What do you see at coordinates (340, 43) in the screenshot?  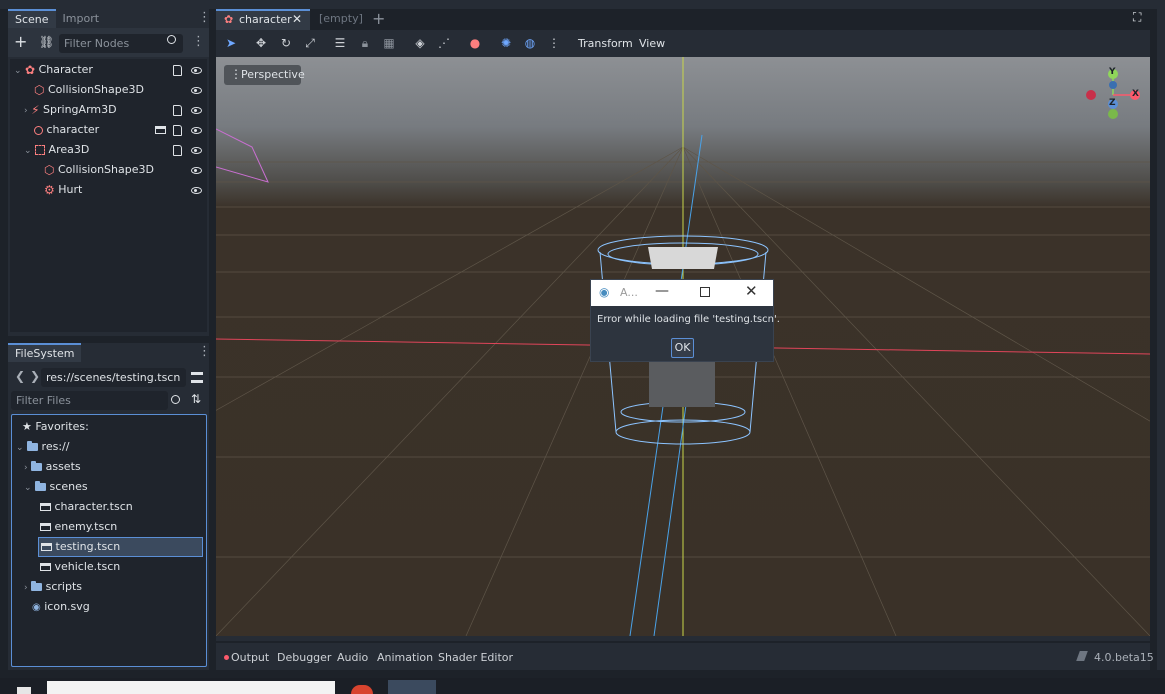 I see `list-select-icon: ☰` at bounding box center [340, 43].